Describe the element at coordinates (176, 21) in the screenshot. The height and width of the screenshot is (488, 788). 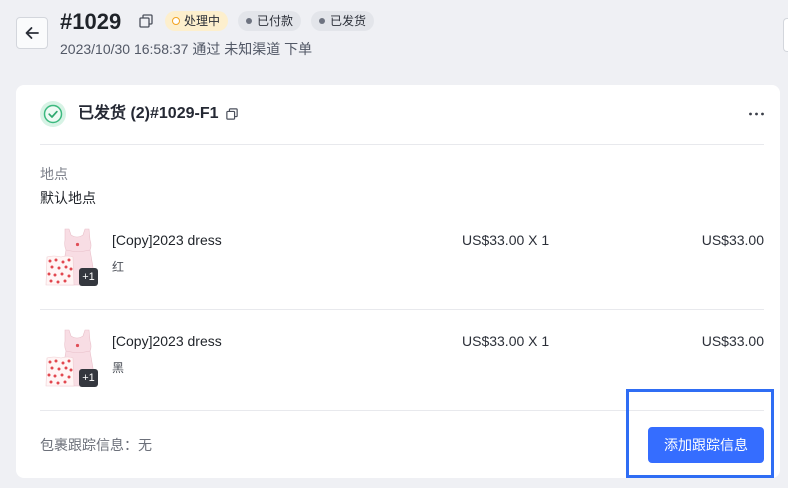
I see `hollow-circle-icon` at that location.